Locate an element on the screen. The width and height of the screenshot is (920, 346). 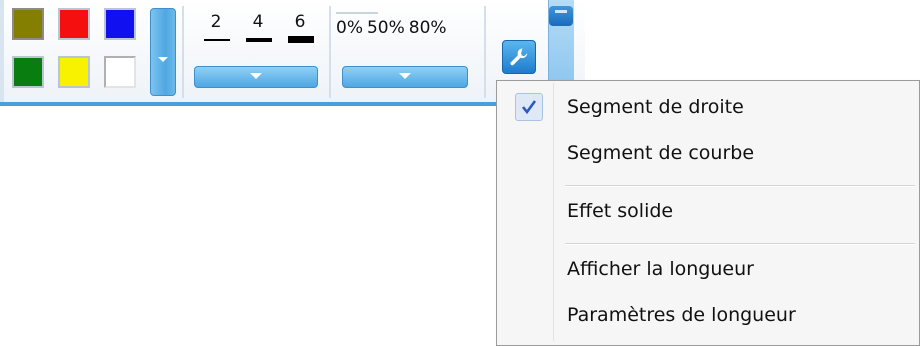
menu-item-parametres-longueur: Paramètres de longueur is located at coordinates (708, 317).